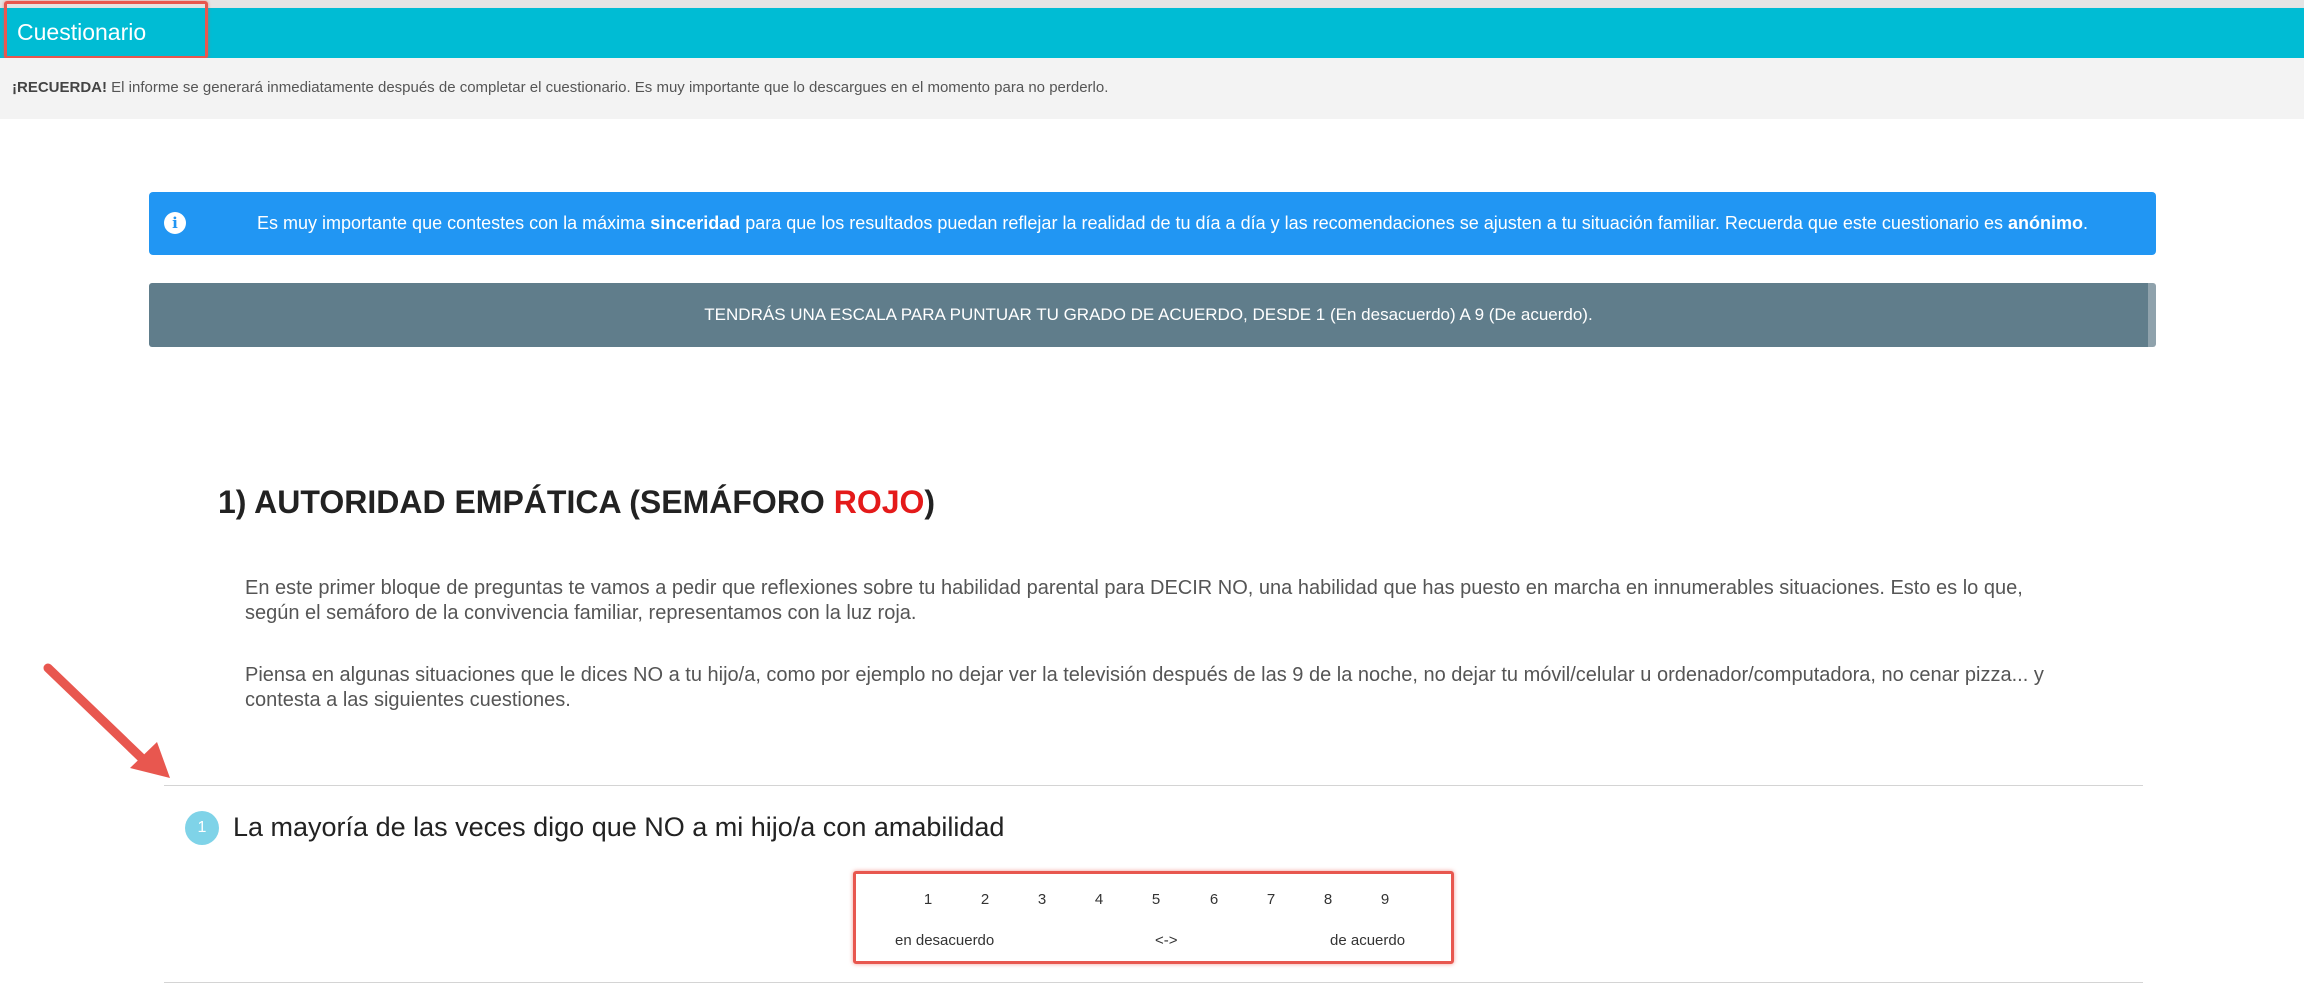  Describe the element at coordinates (175, 223) in the screenshot. I see `info-icon: i` at that location.